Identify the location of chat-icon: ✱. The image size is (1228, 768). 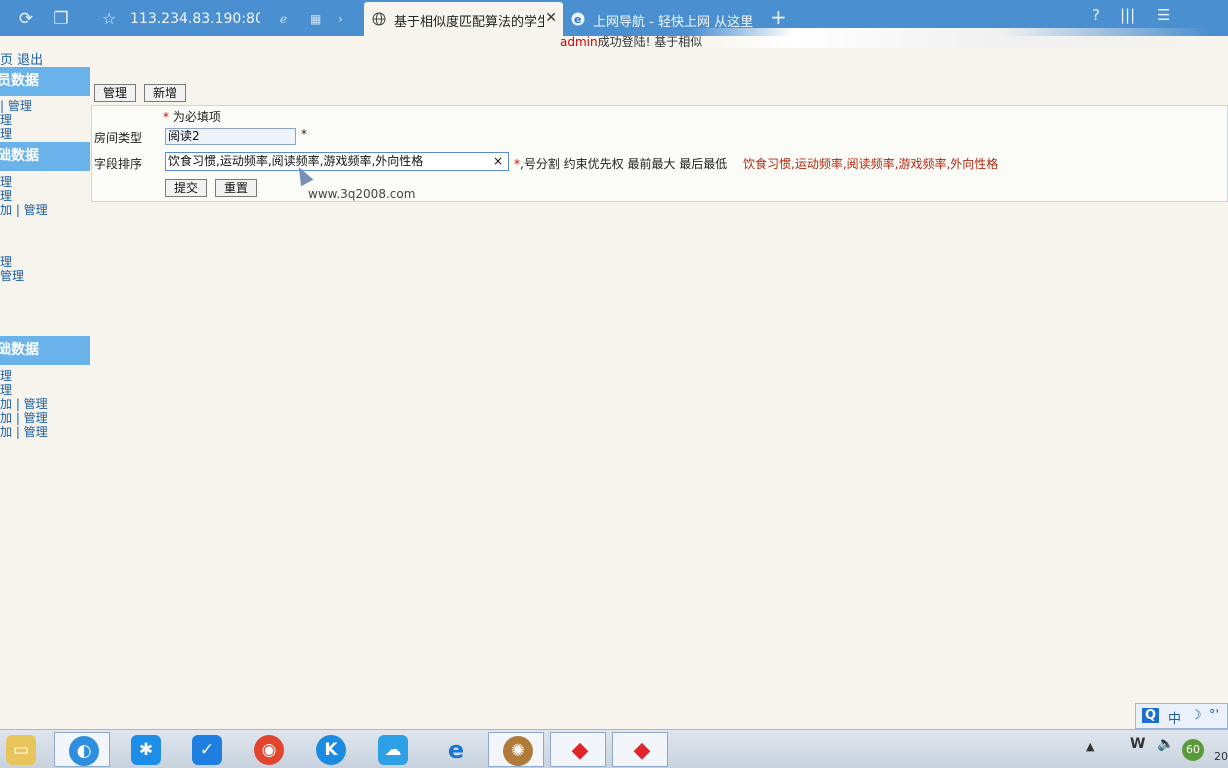
(146, 750).